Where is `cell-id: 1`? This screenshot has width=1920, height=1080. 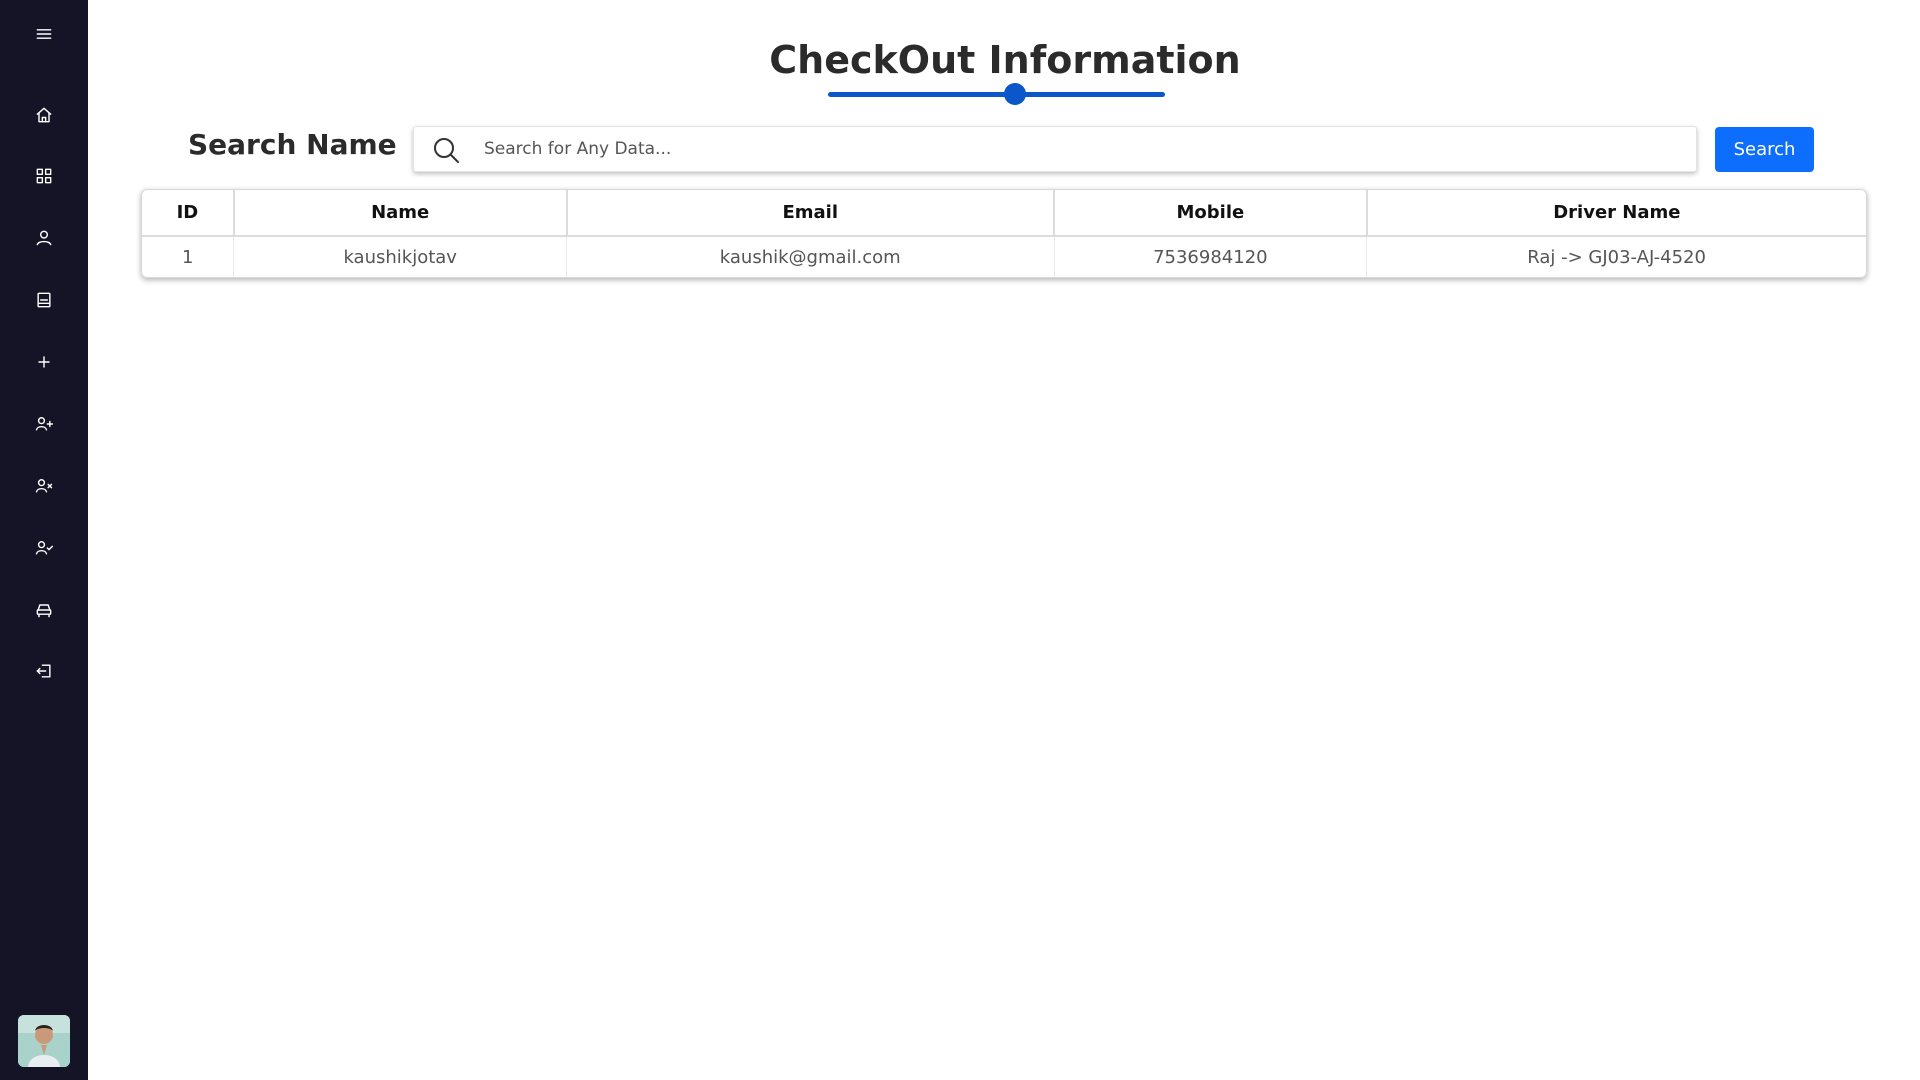
cell-id: 1 is located at coordinates (188, 256).